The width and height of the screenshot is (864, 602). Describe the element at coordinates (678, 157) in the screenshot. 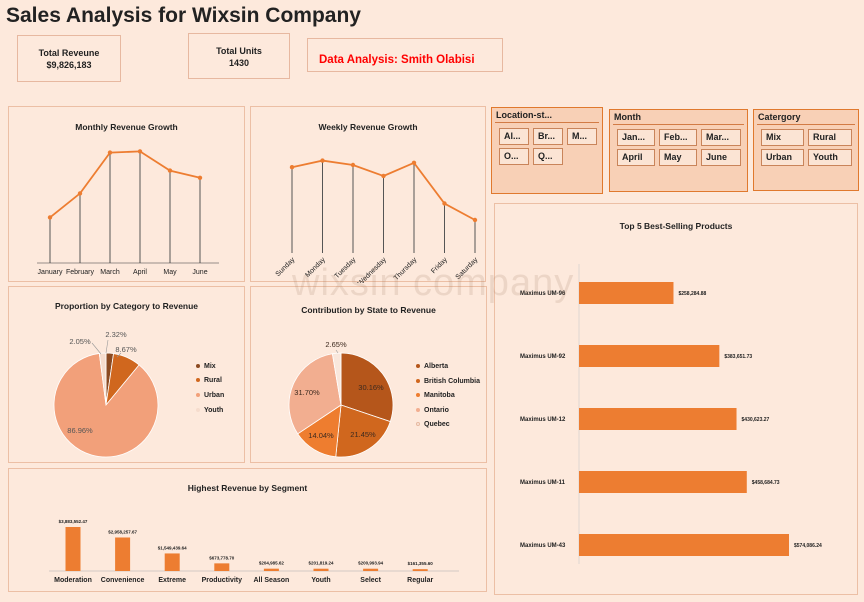

I see `slicer-month-item: May` at that location.